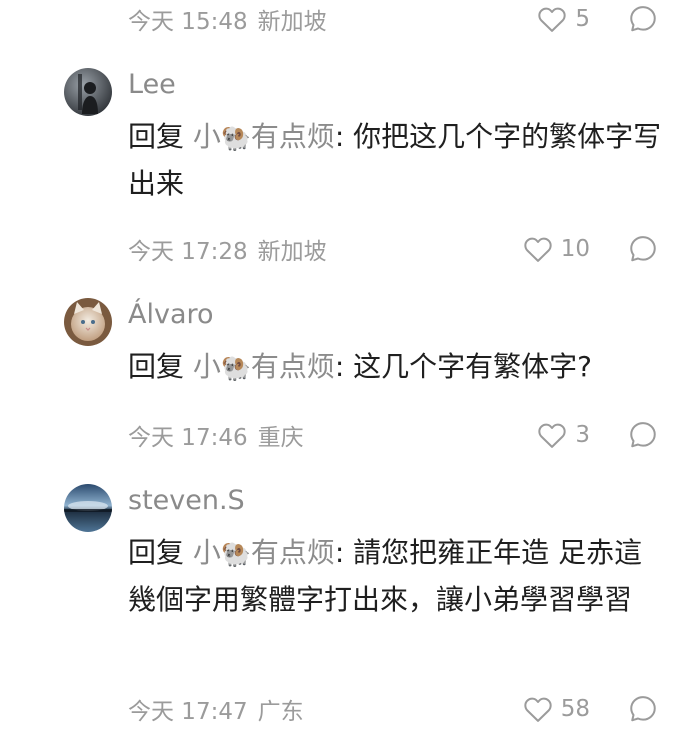 This screenshot has height=748, width=696. Describe the element at coordinates (332, 19) in the screenshot. I see `comment-time-location: 今天 15:48 新加坡` at that location.